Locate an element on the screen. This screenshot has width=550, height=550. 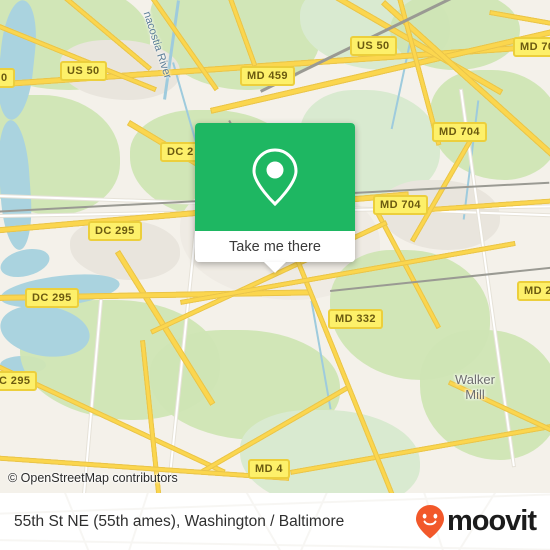
map-pin-icon is located at coordinates (275, 177).